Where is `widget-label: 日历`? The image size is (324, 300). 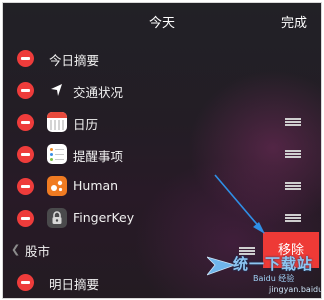
widget-label: 日历 is located at coordinates (86, 124).